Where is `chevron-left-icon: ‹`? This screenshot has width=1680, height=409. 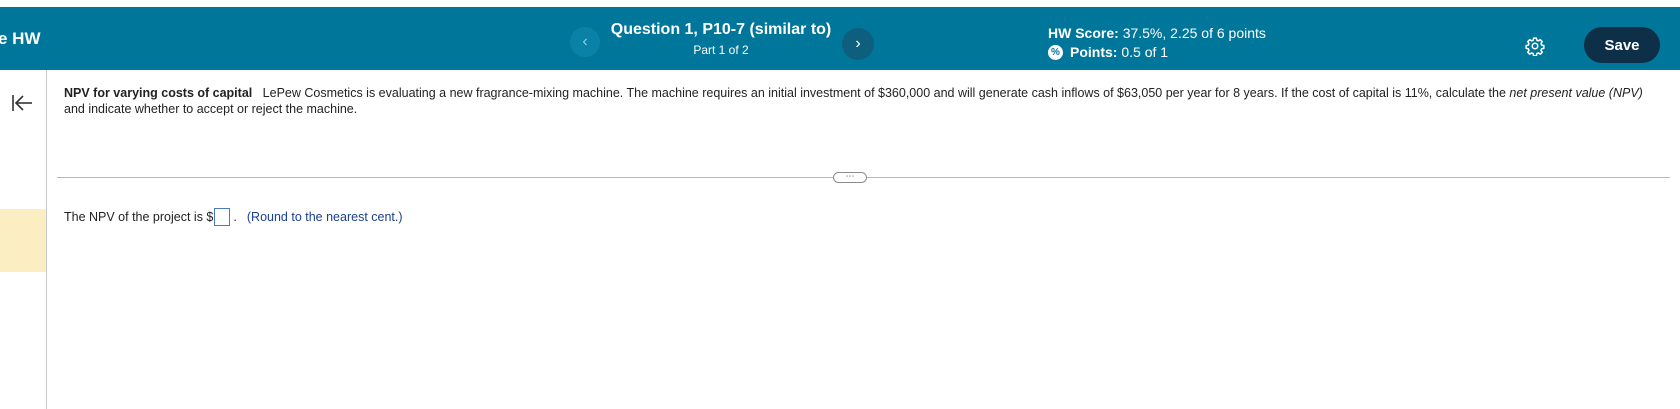 chevron-left-icon: ‹ is located at coordinates (585, 41).